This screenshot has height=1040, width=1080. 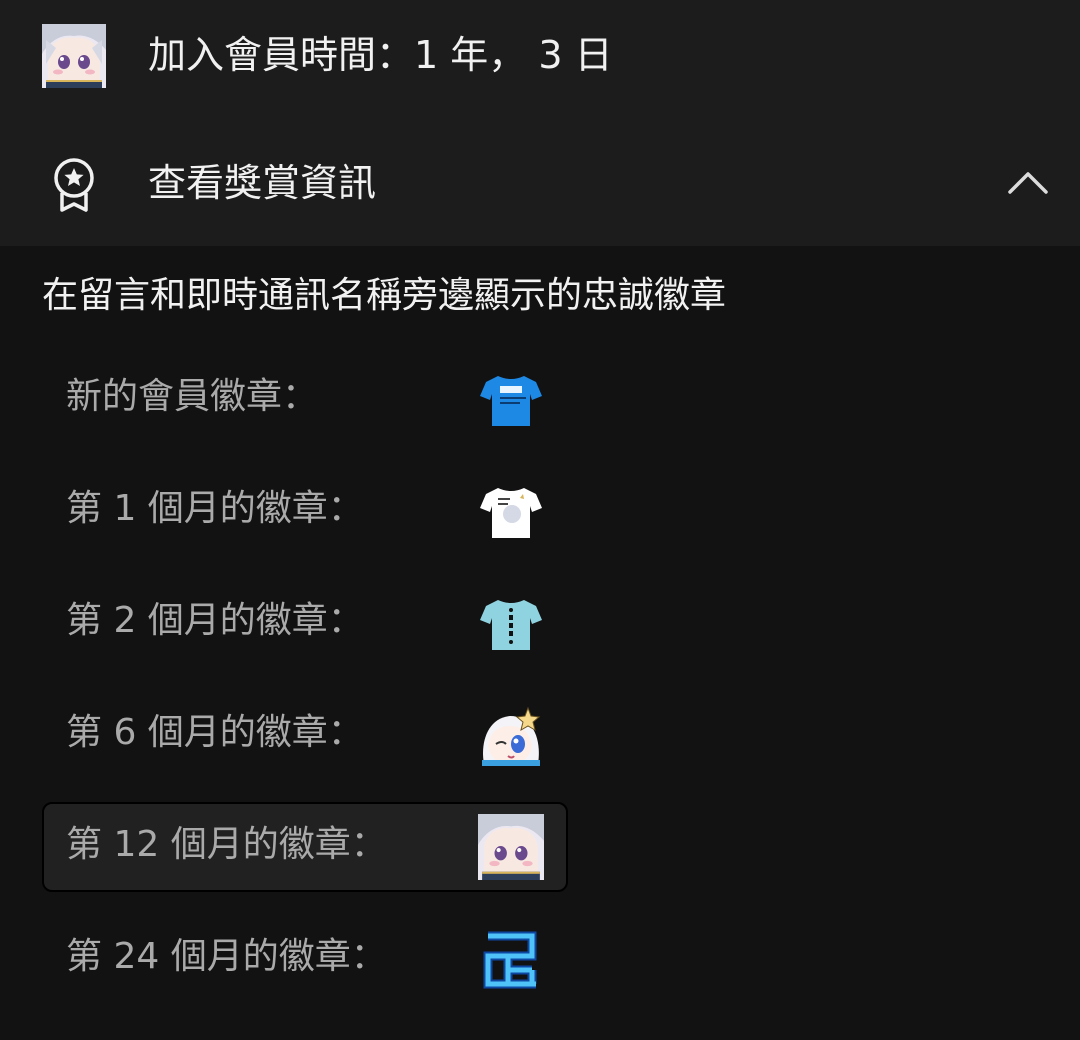 I want to click on chevron-up-icon, so click(x=1028, y=181).